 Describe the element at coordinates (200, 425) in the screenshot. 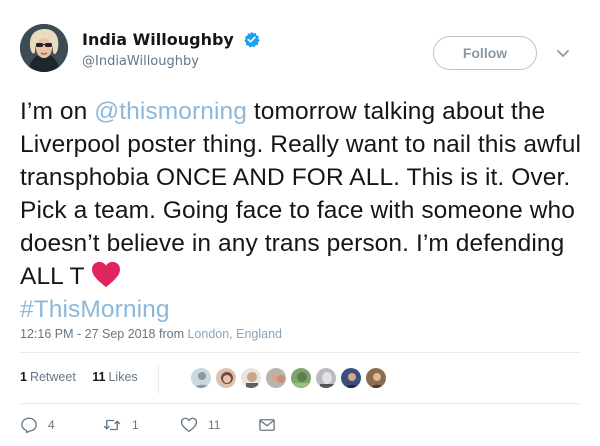

I see `like-action: 11` at that location.